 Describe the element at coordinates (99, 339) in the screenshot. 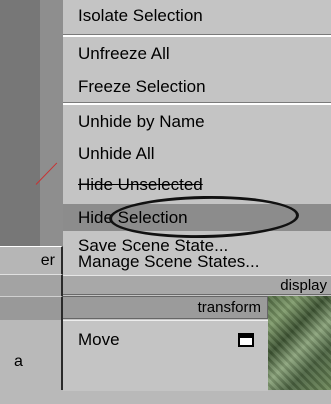

I see `move-label: Move` at that location.